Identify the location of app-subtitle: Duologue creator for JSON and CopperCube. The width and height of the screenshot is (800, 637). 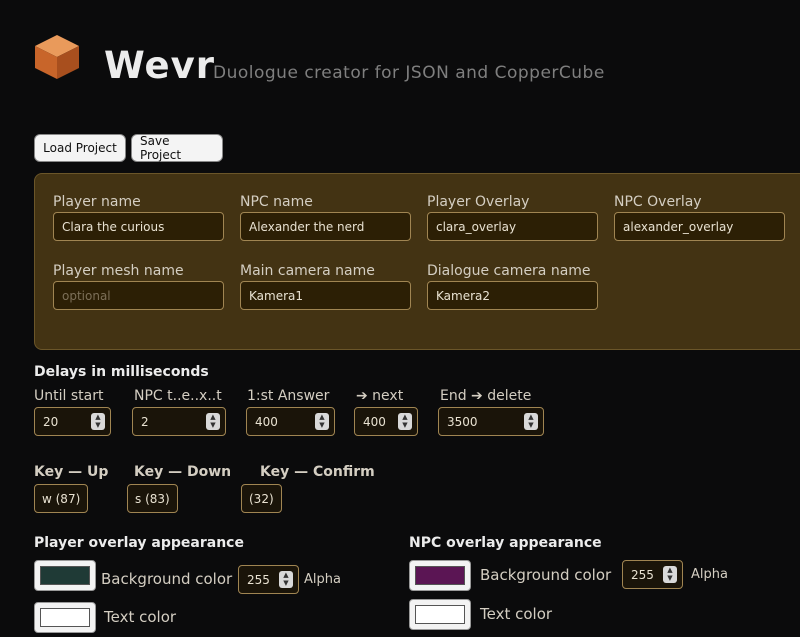
(409, 73).